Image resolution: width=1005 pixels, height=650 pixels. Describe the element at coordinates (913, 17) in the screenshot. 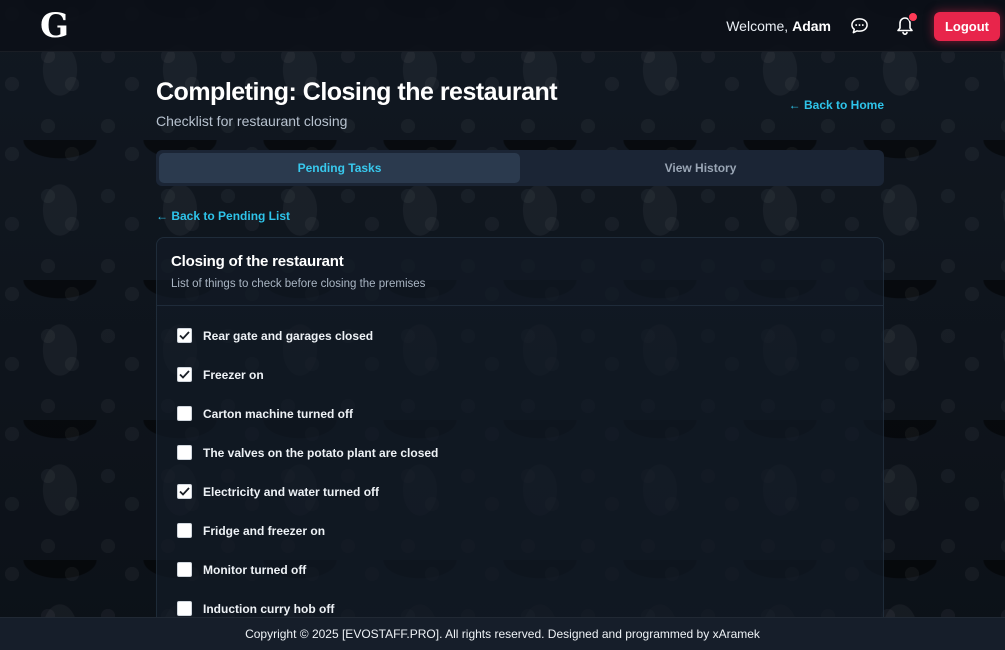

I see `notification-badge` at that location.